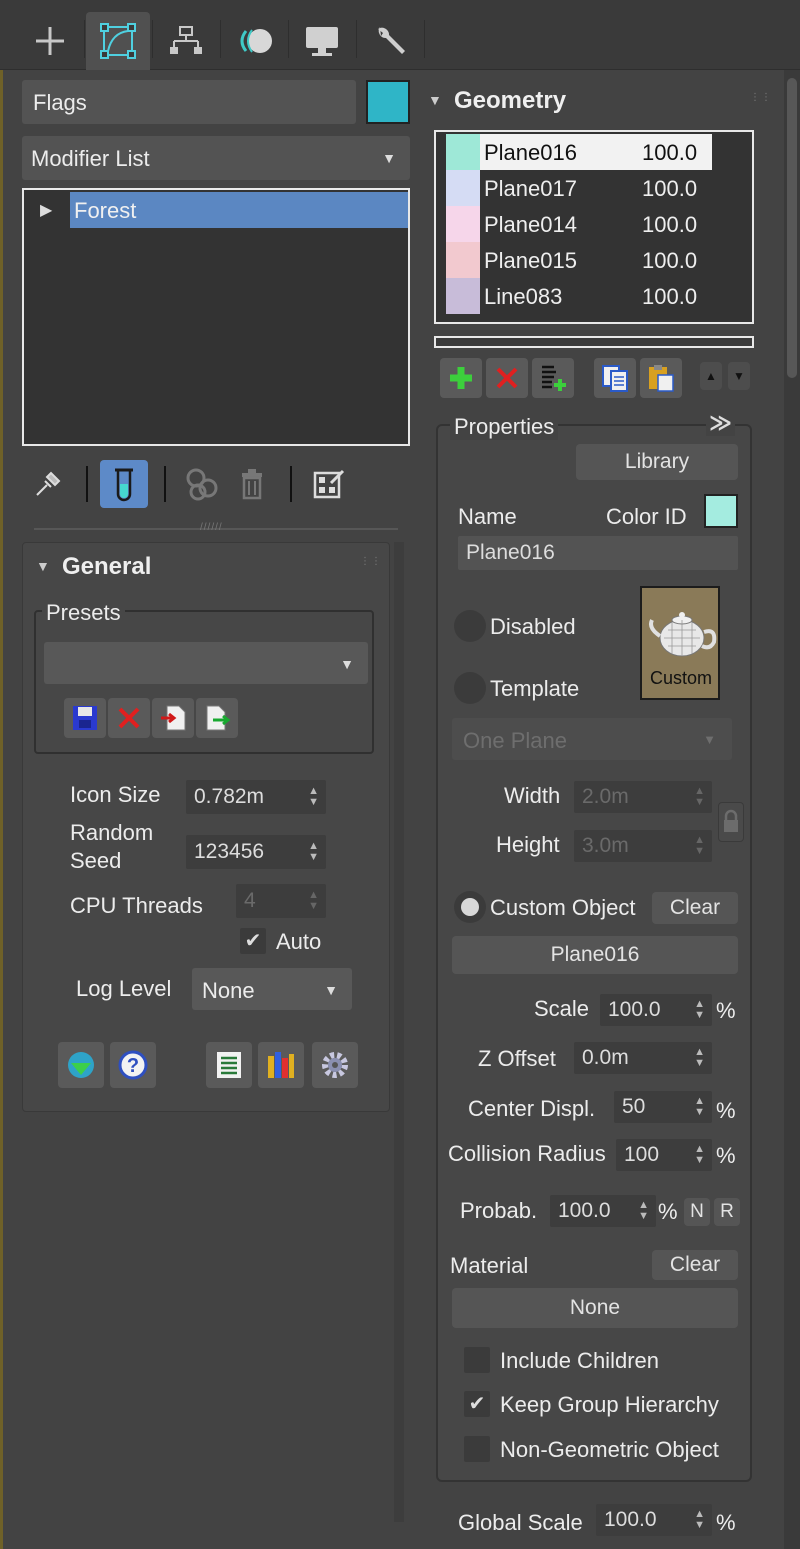 This screenshot has height=1549, width=800. What do you see at coordinates (605, 224) in the screenshot?
I see `geometry-list-item: Plane014 100.0` at bounding box center [605, 224].